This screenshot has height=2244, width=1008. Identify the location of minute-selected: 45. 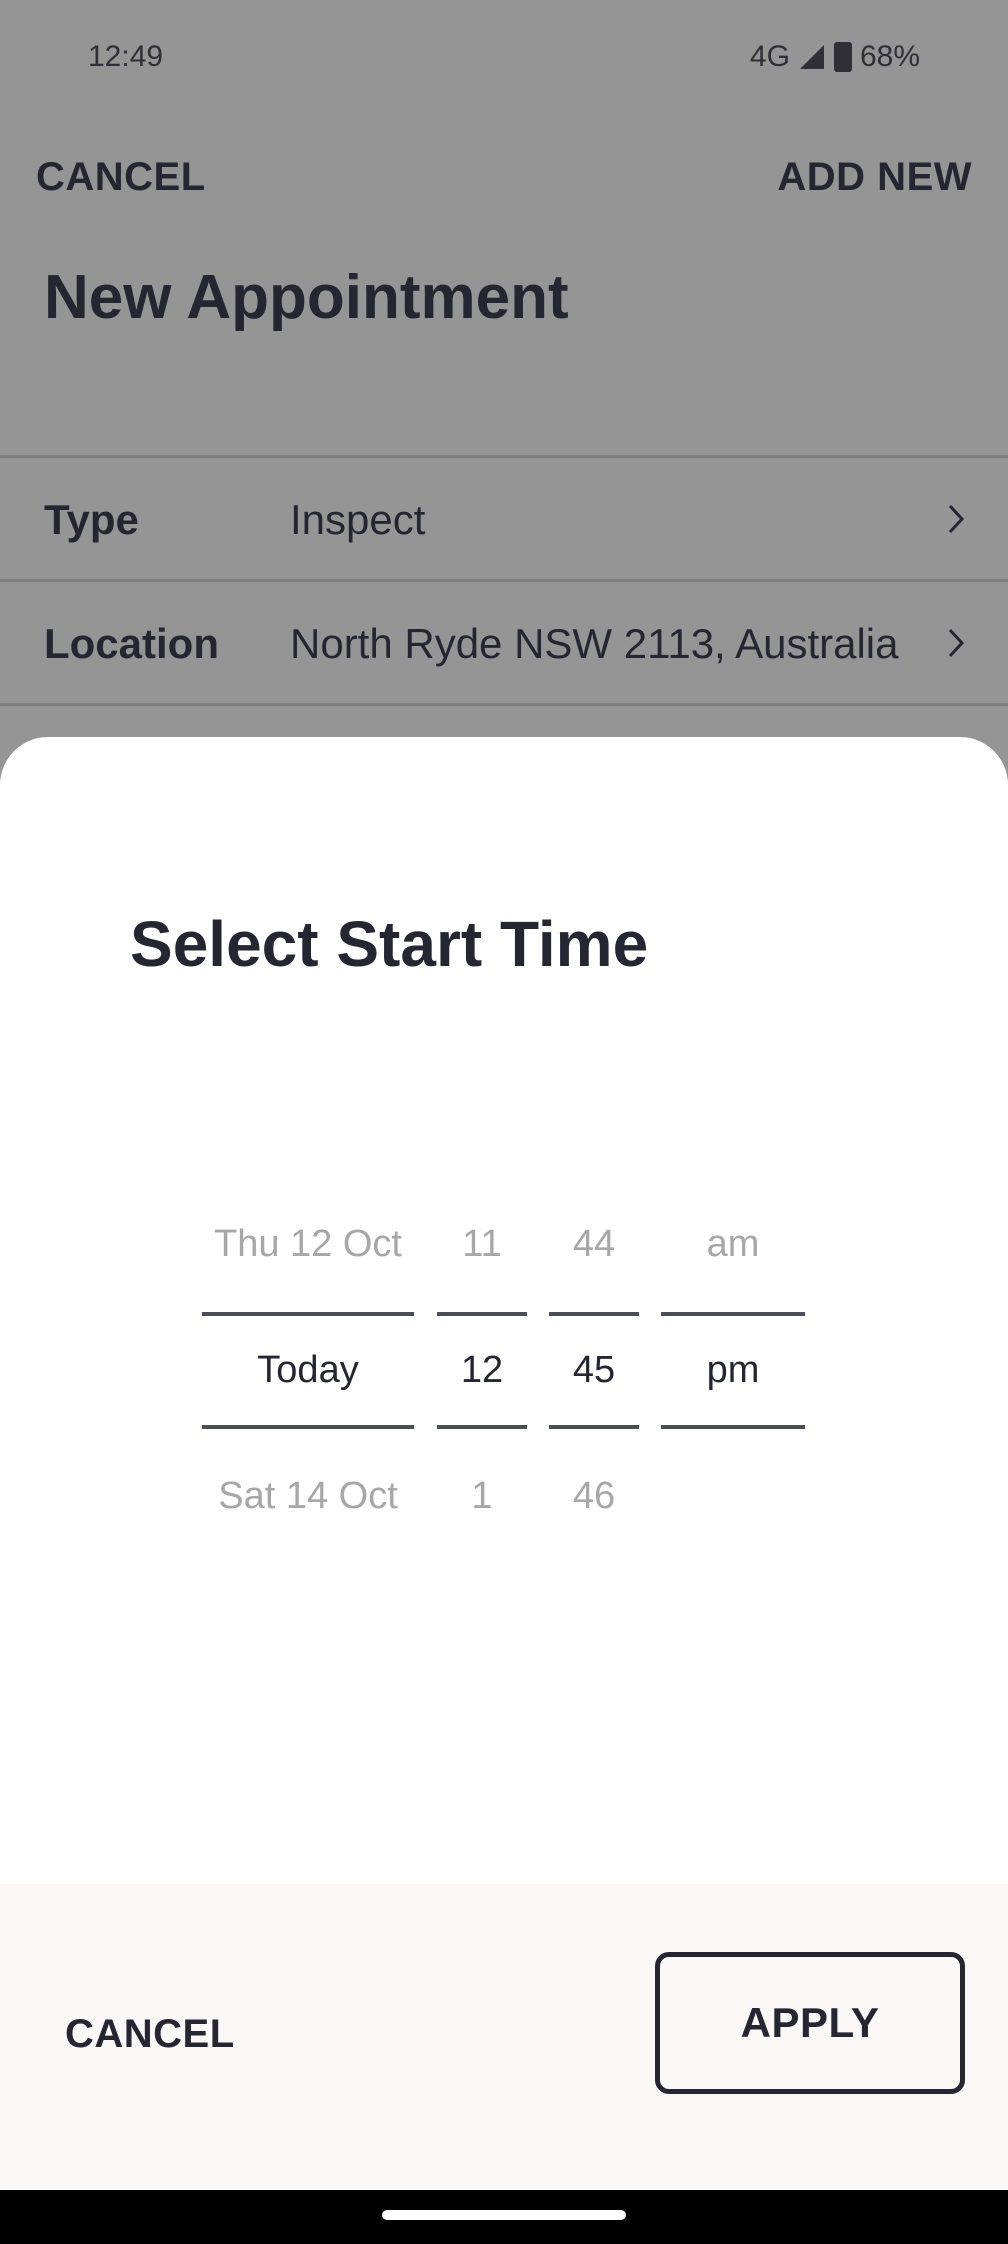
(594, 1370).